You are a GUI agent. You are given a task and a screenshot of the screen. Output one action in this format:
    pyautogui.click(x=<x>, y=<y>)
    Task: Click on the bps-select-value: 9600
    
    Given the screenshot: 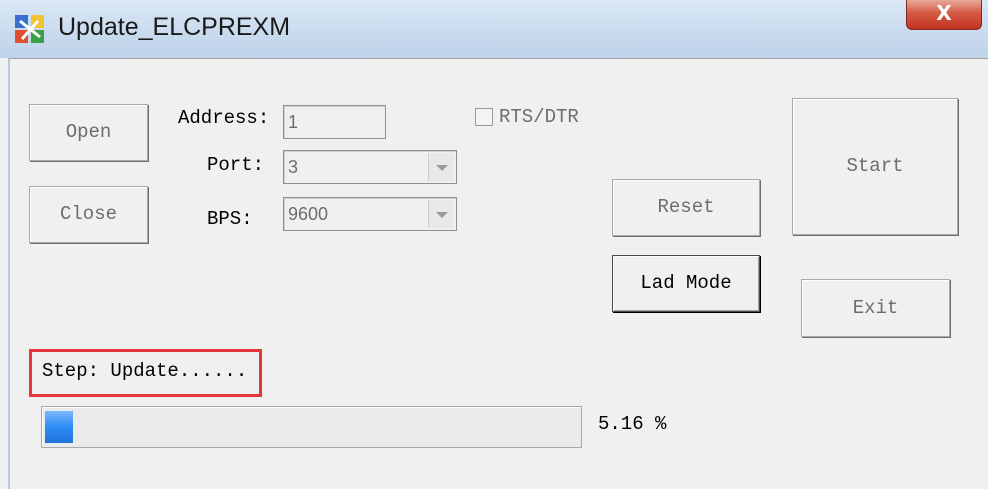 What is the action you would take?
    pyautogui.click(x=308, y=214)
    